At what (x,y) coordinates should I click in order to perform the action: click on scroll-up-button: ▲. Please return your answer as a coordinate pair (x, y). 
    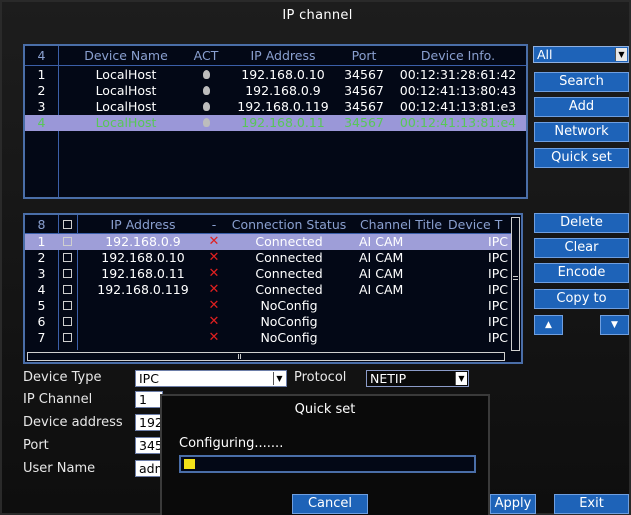
    Looking at the image, I should click on (548, 325).